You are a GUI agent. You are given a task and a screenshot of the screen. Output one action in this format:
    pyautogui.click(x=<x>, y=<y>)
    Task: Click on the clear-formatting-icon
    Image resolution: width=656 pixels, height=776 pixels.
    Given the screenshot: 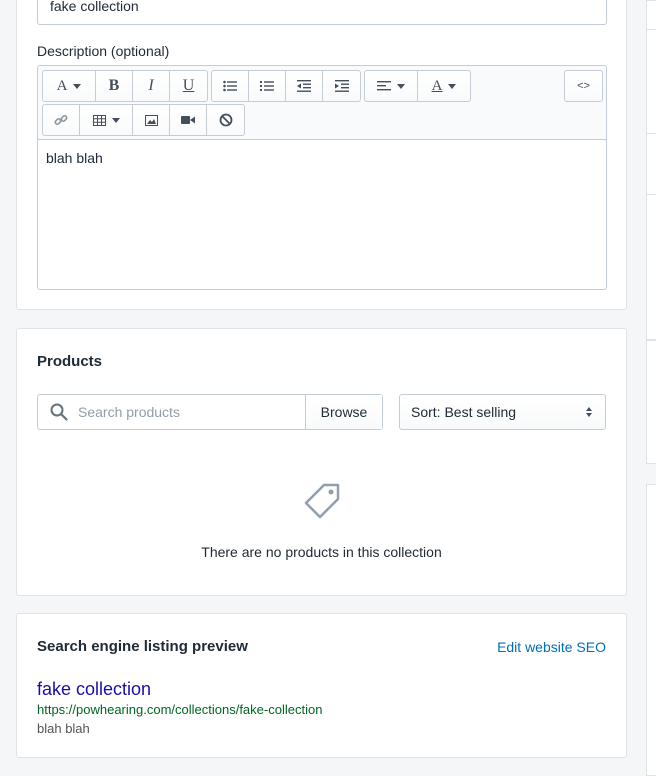 What is the action you would take?
    pyautogui.click(x=225, y=120)
    